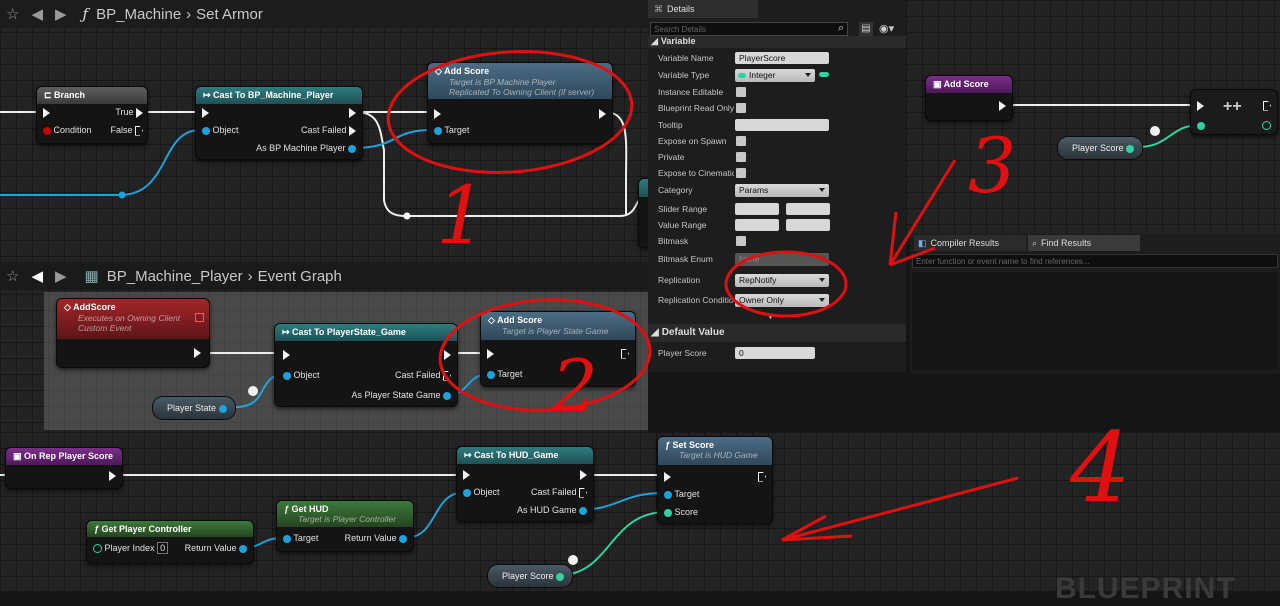 The image size is (1280, 606). What do you see at coordinates (886, 28) in the screenshot?
I see `eye-icon: ◉▾` at bounding box center [886, 28].